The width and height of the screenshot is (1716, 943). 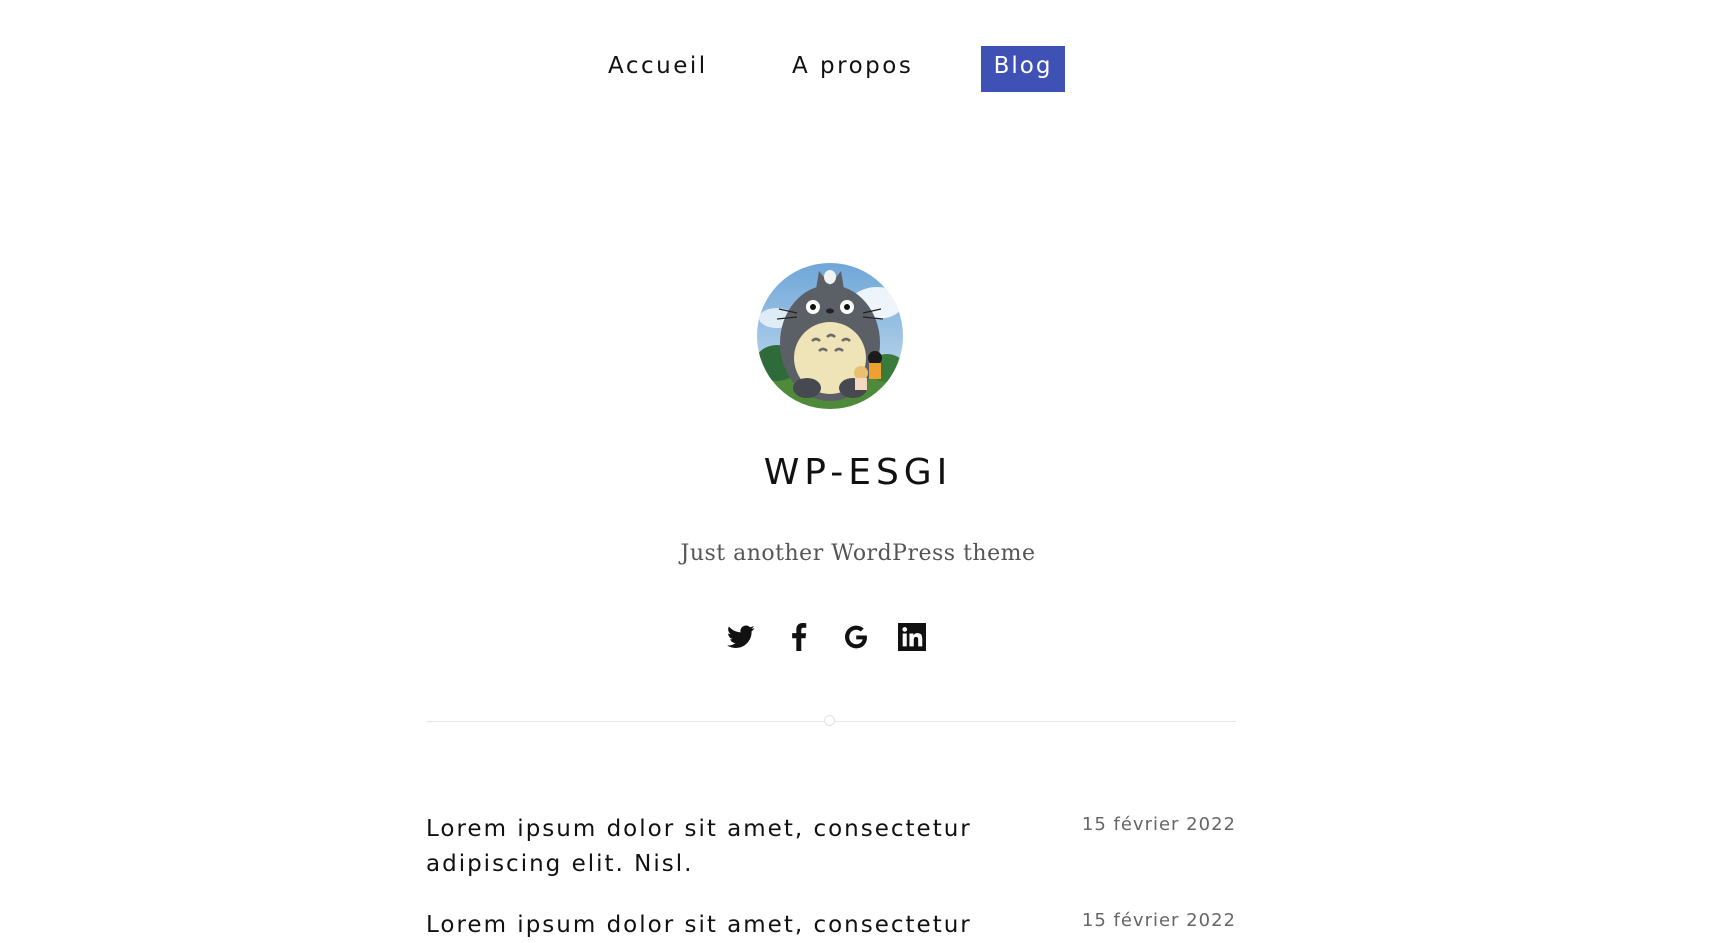 I want to click on main-navigation: Accueil A propos Blog, so click(x=858, y=69).